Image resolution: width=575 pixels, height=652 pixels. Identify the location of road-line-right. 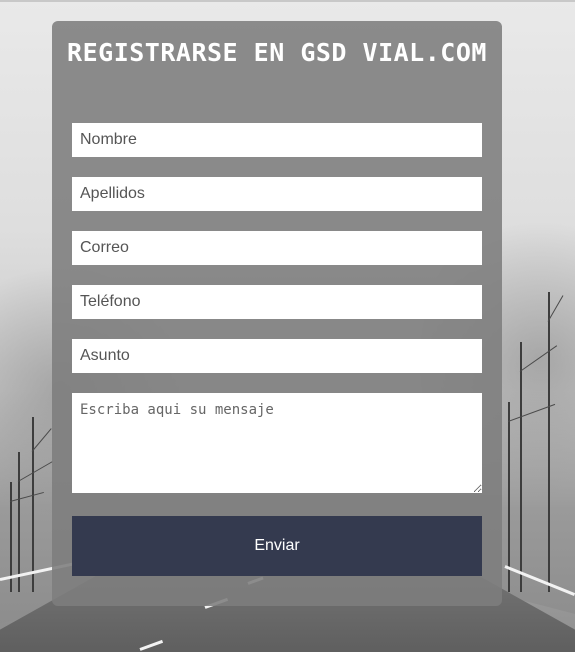
(539, 580).